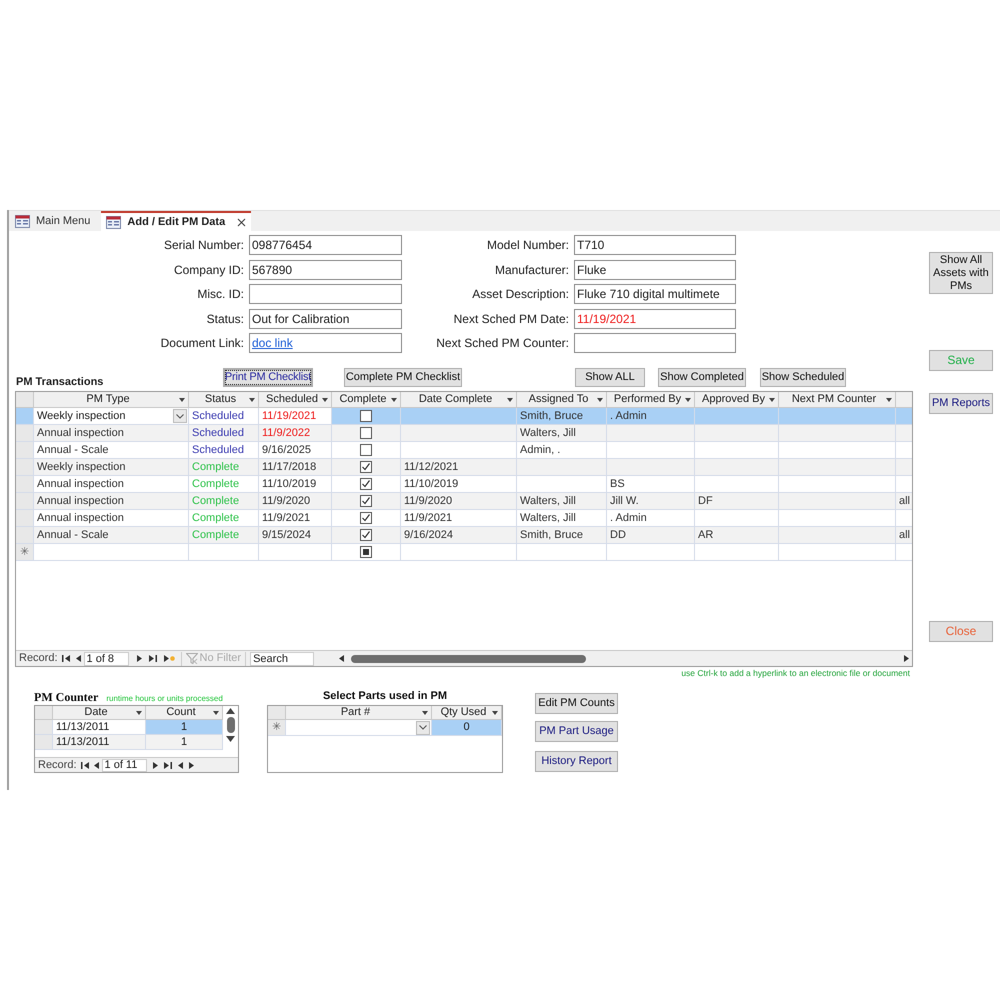 Image resolution: width=1000 pixels, height=1000 pixels. Describe the element at coordinates (66, 697) in the screenshot. I see `subform-title: PM Counter` at that location.